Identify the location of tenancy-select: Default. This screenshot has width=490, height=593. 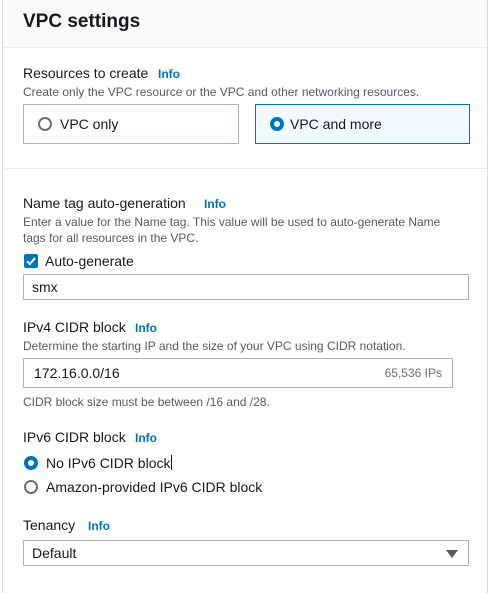
(246, 553).